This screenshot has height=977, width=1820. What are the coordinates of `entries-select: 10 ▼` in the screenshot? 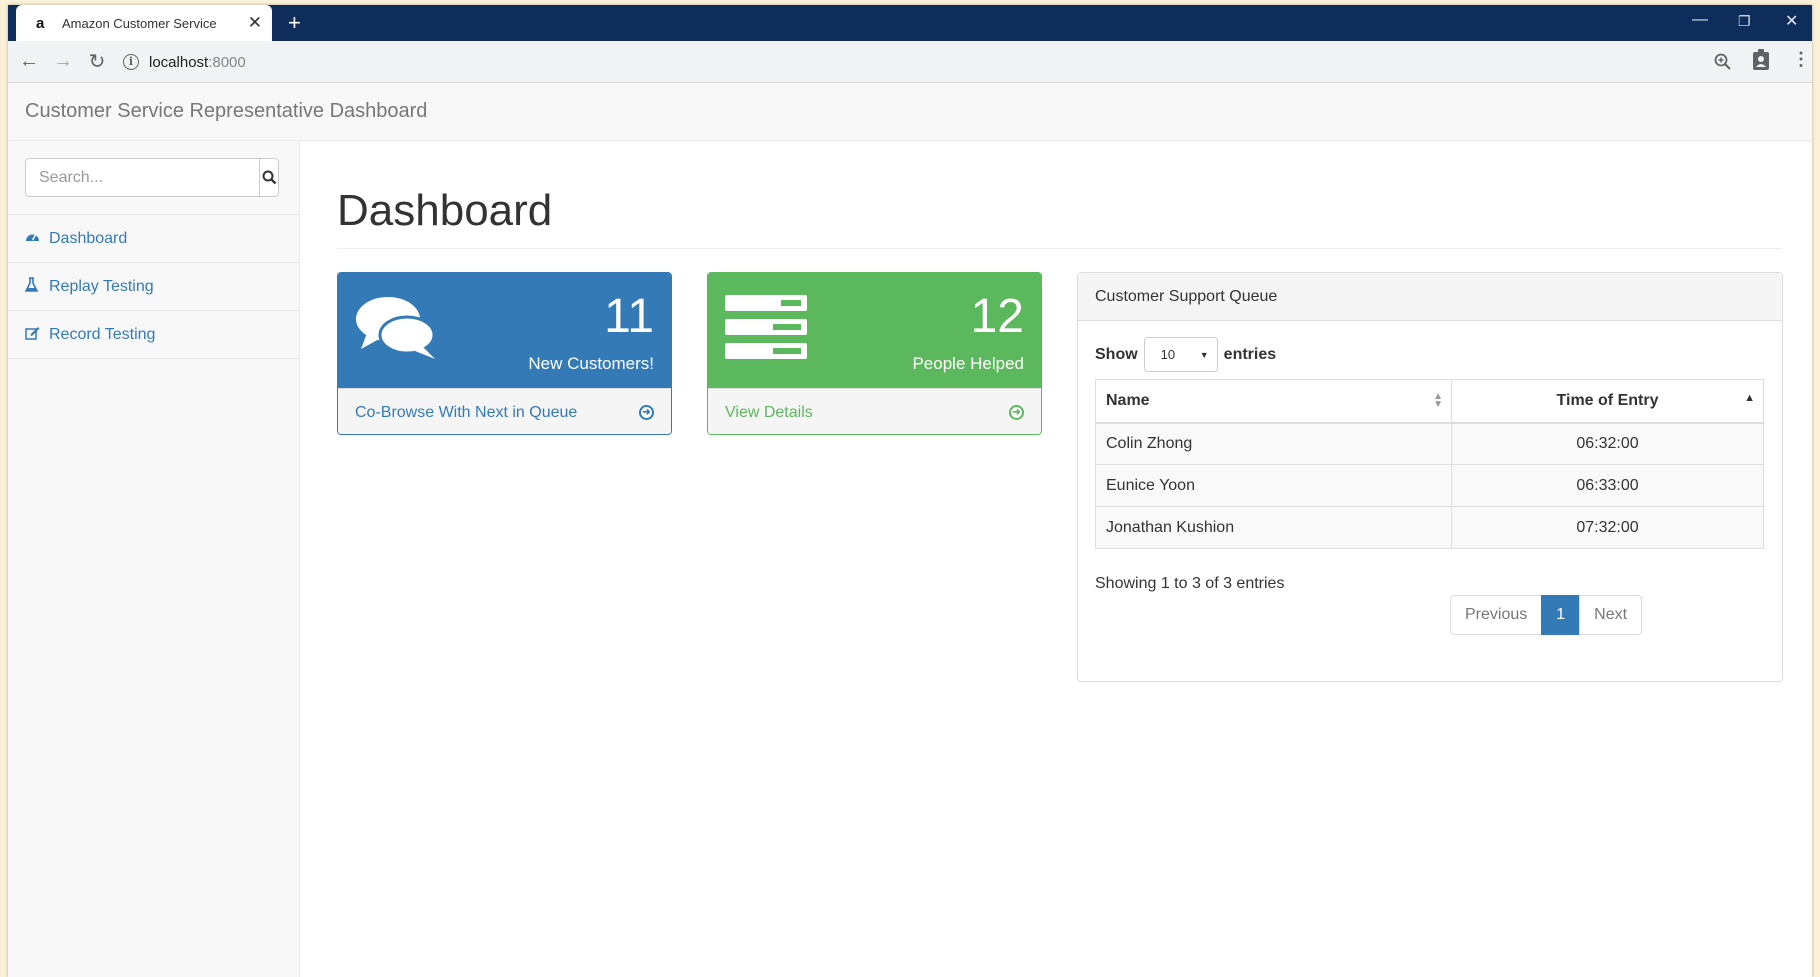 It's located at (1180, 354).